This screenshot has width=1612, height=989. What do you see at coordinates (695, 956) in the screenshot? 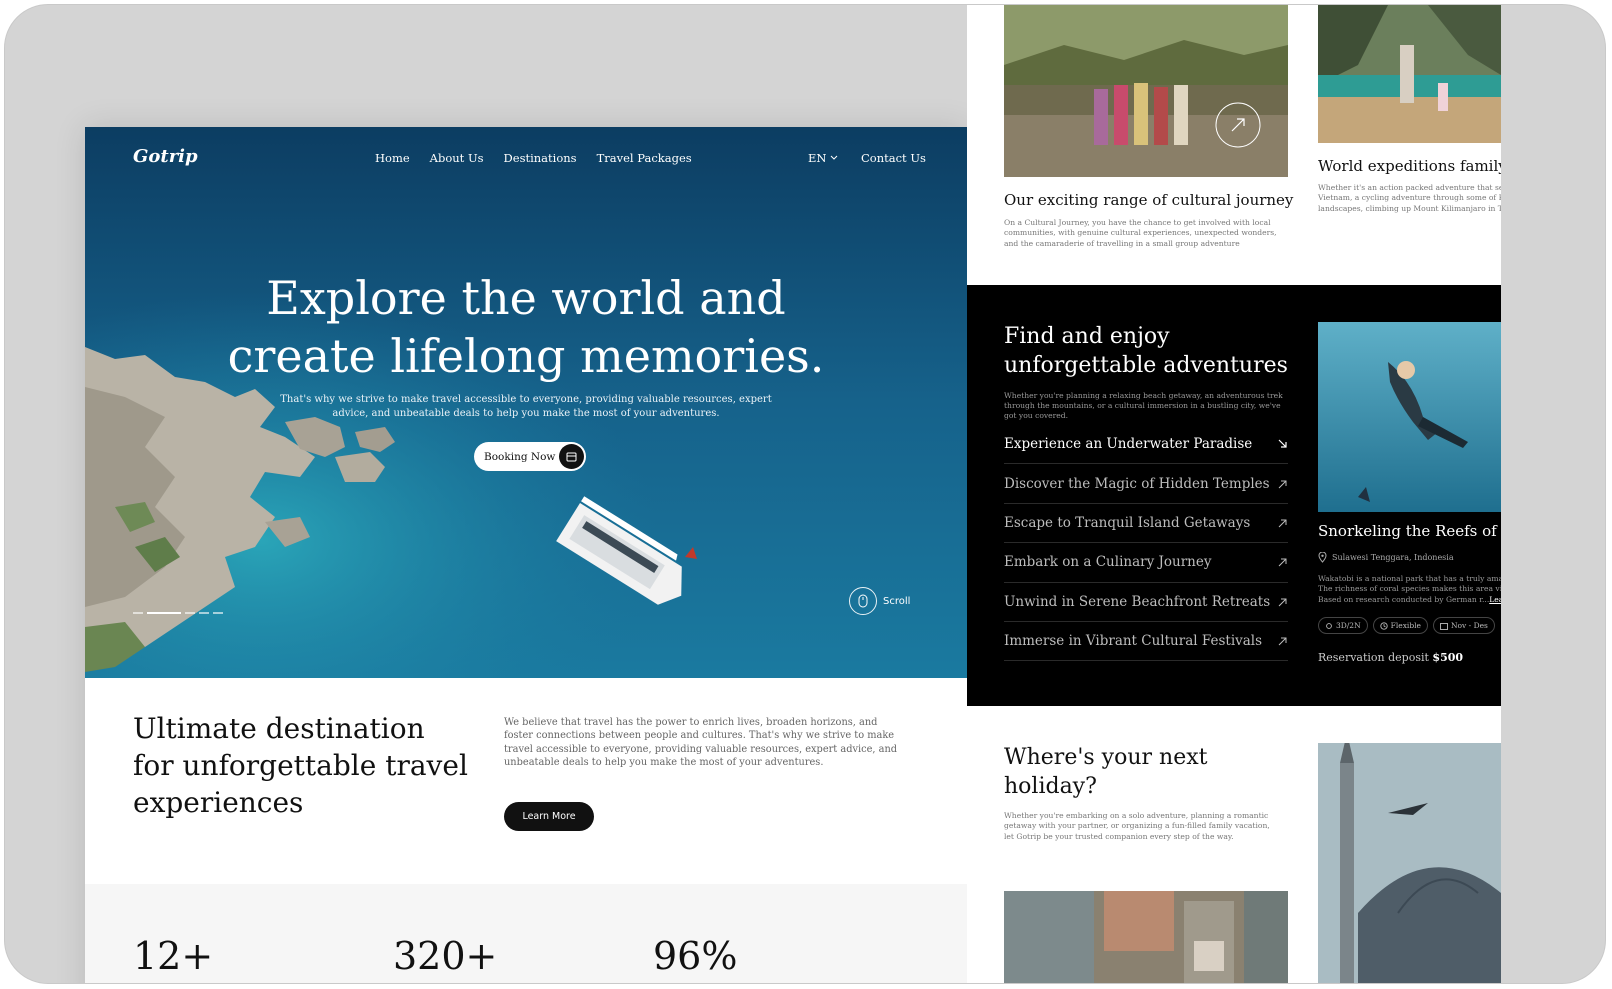
I see `stat-value: 96%` at bounding box center [695, 956].